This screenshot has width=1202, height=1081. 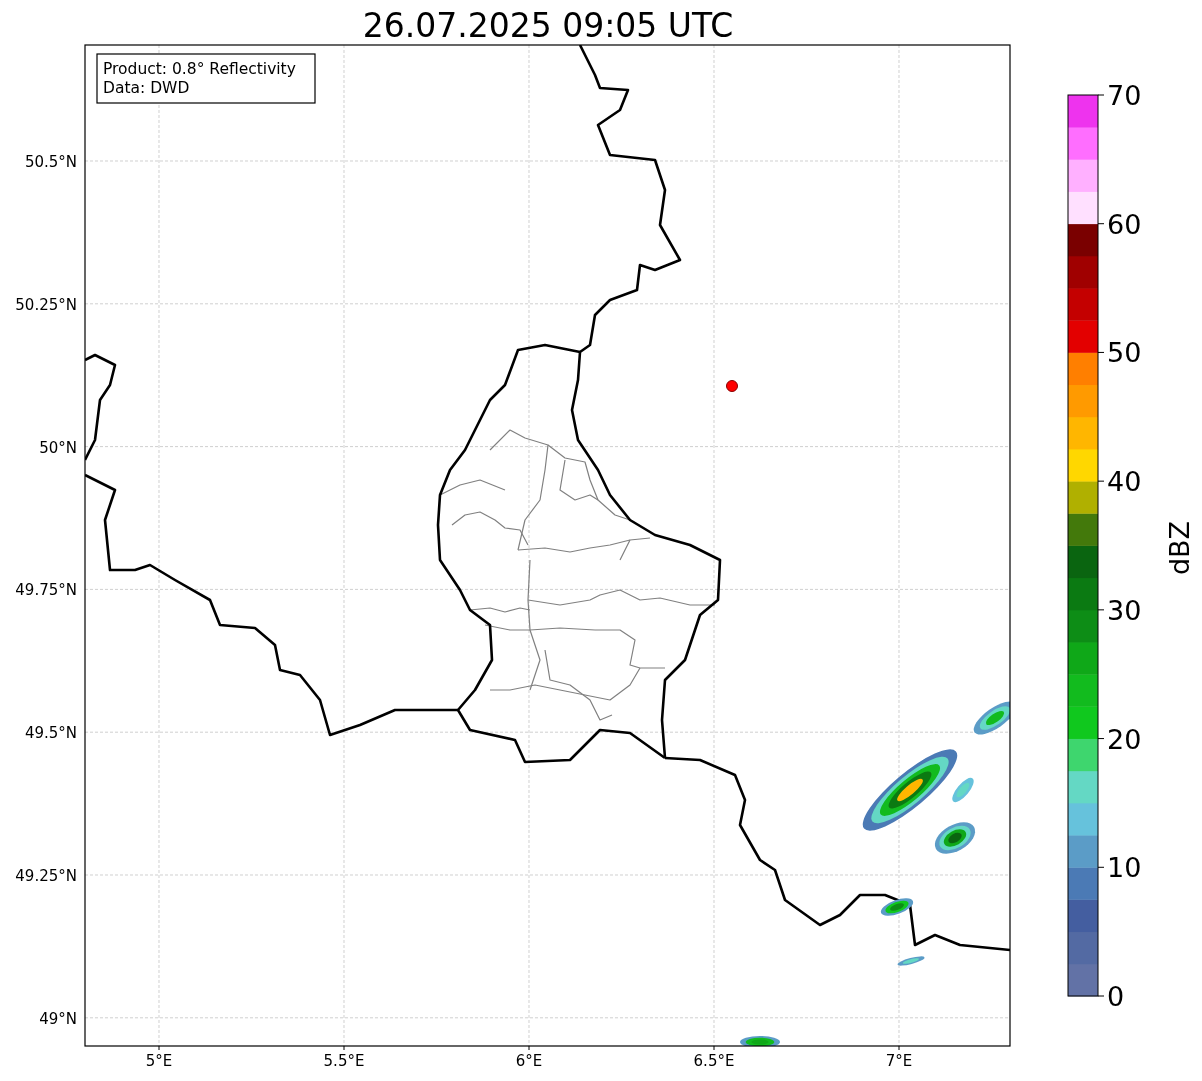 What do you see at coordinates (529, 1061) in the screenshot?
I see `axis-tick-label: 6°E` at bounding box center [529, 1061].